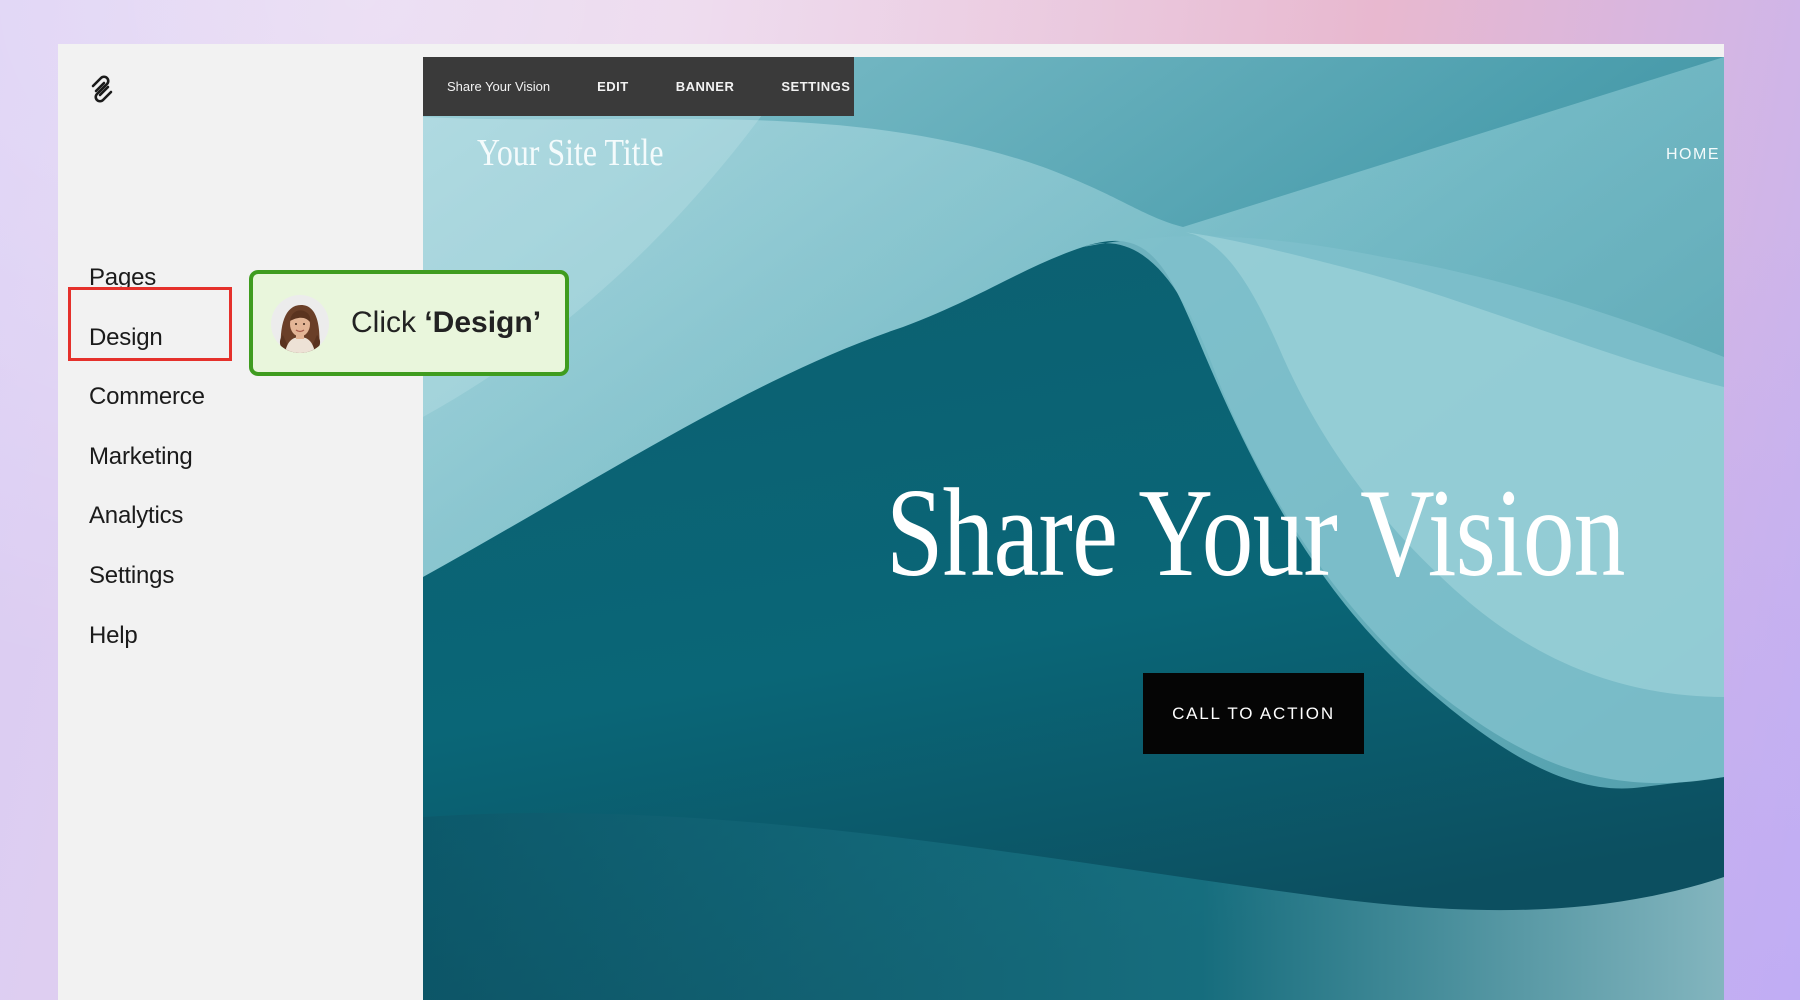 This screenshot has width=1800, height=1000. Describe the element at coordinates (483, 322) in the screenshot. I see `tooltip-target: ‘Design’` at that location.